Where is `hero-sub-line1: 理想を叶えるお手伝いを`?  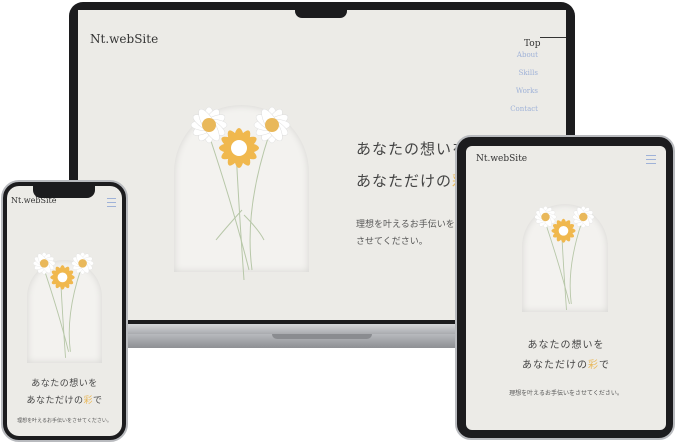
hero-sub-line1: 理想を叶えるお手伝いを is located at coordinates (405, 225).